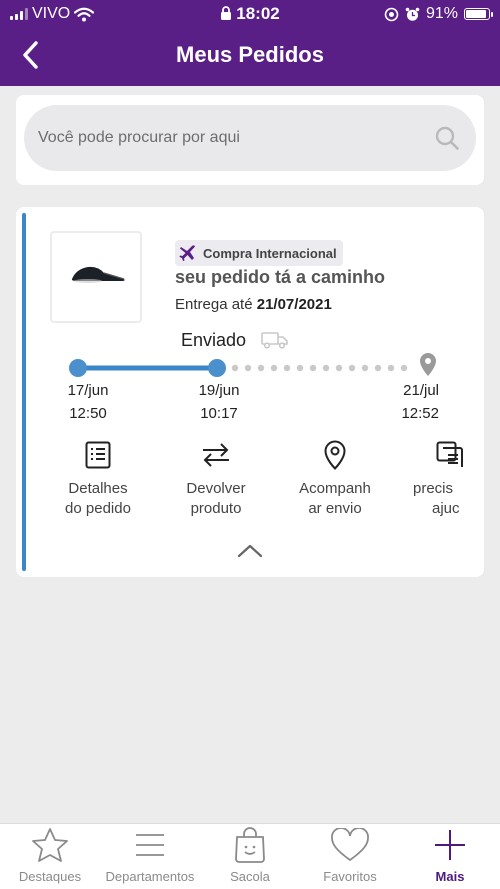  I want to click on battery-percent: 91%, so click(441, 13).